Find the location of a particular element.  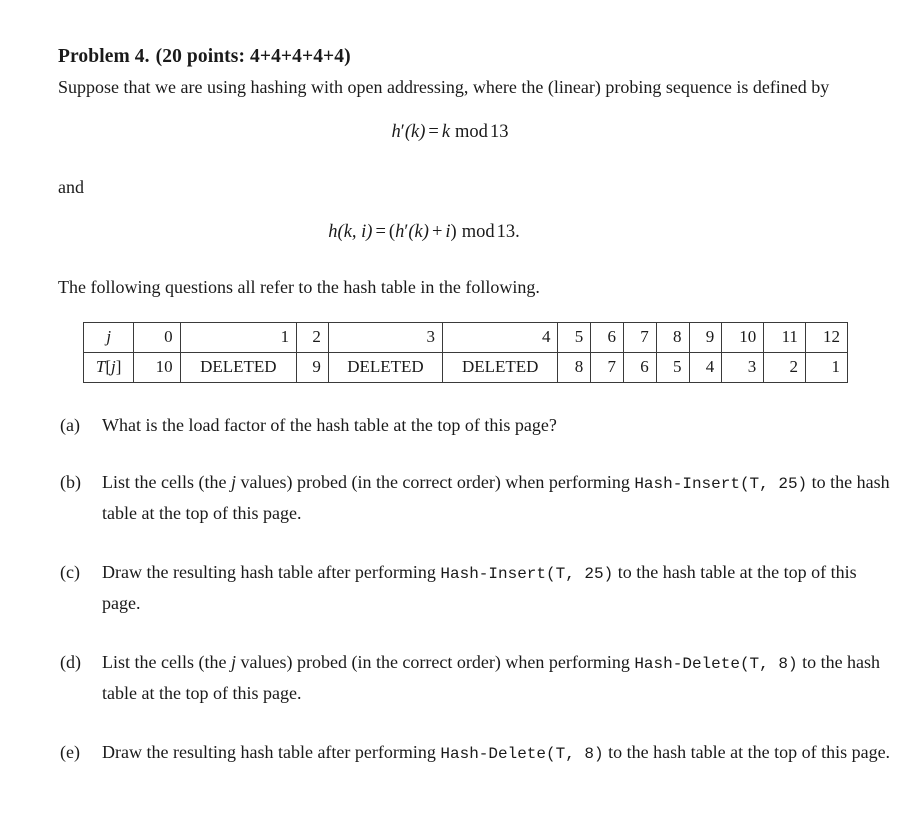

and-connector: and is located at coordinates (71, 187).